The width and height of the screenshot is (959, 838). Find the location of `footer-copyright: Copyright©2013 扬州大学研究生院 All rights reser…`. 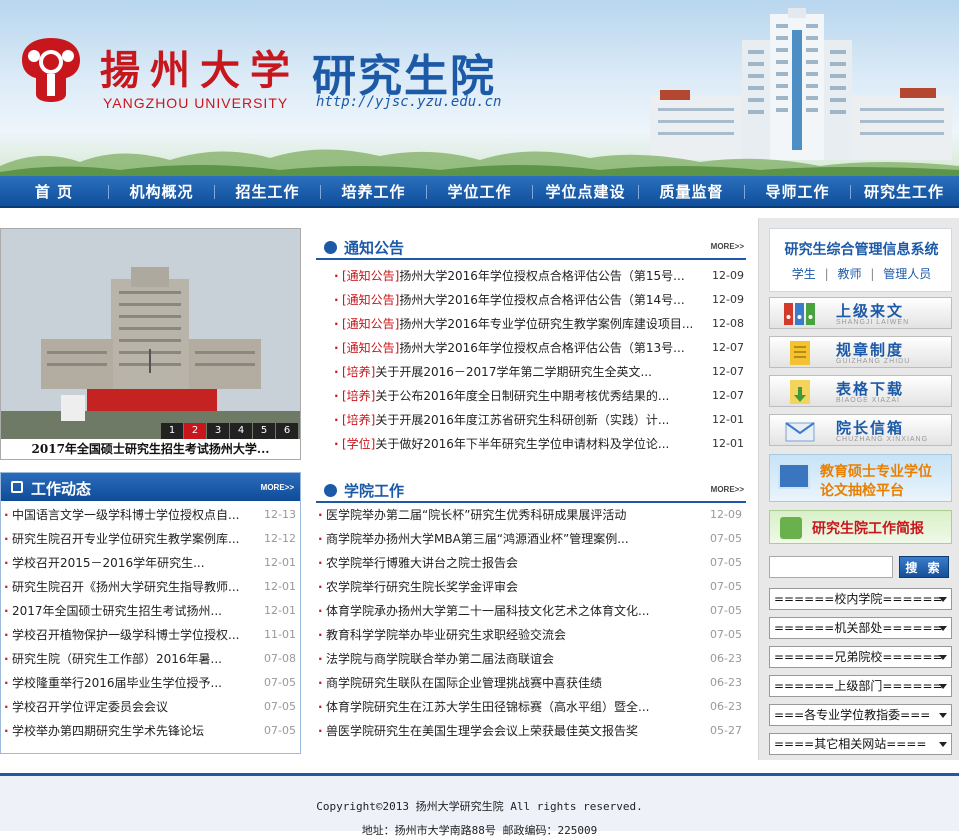

footer-copyright: Copyright©2013 扬州大学研究生院 All rights reser… is located at coordinates (479, 806).